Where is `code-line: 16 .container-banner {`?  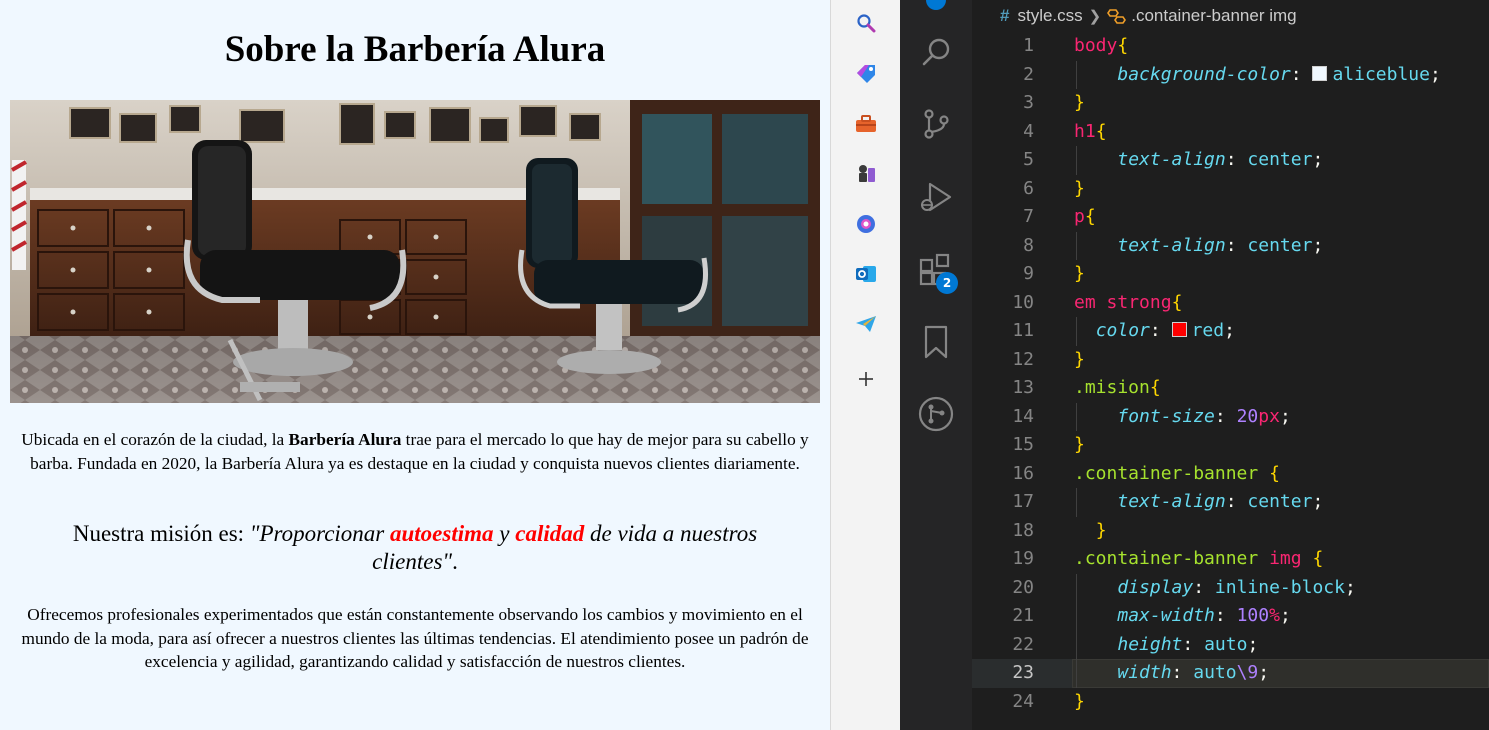
code-line: 16 .container-banner { is located at coordinates (1230, 474).